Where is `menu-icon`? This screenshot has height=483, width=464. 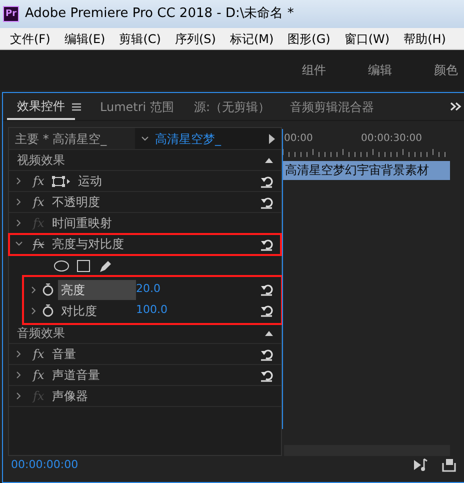
menu-icon is located at coordinates (76, 107).